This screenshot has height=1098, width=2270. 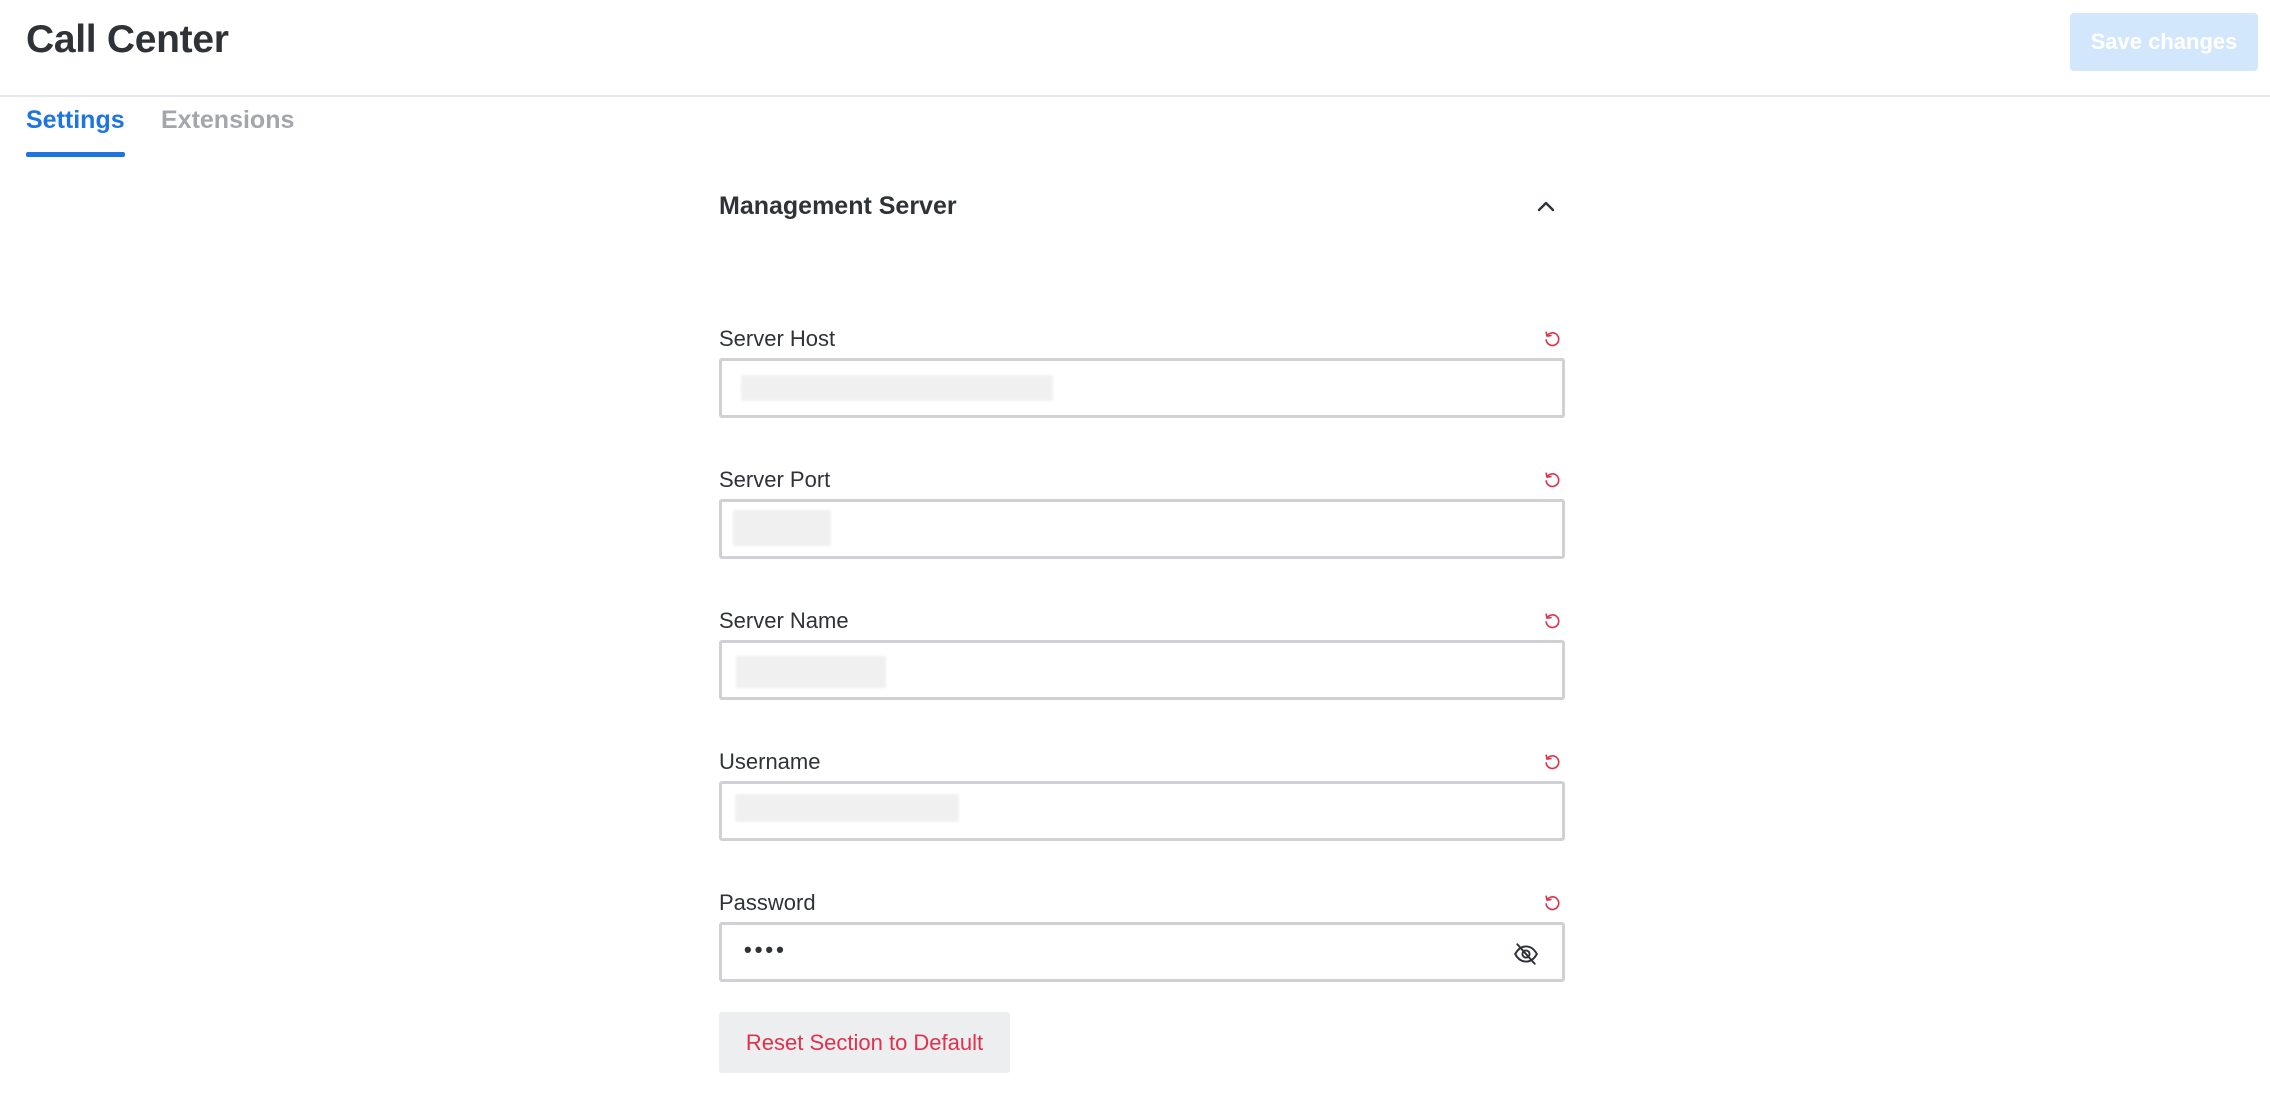 I want to click on field-password: Password ••••, so click(x=1142, y=947).